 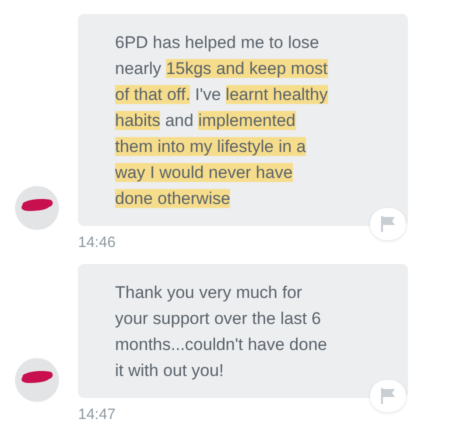 What do you see at coordinates (221, 332) in the screenshot?
I see `message-text: Thank you very much for your support over the last 6 months...couldn't have done it with out you!` at bounding box center [221, 332].